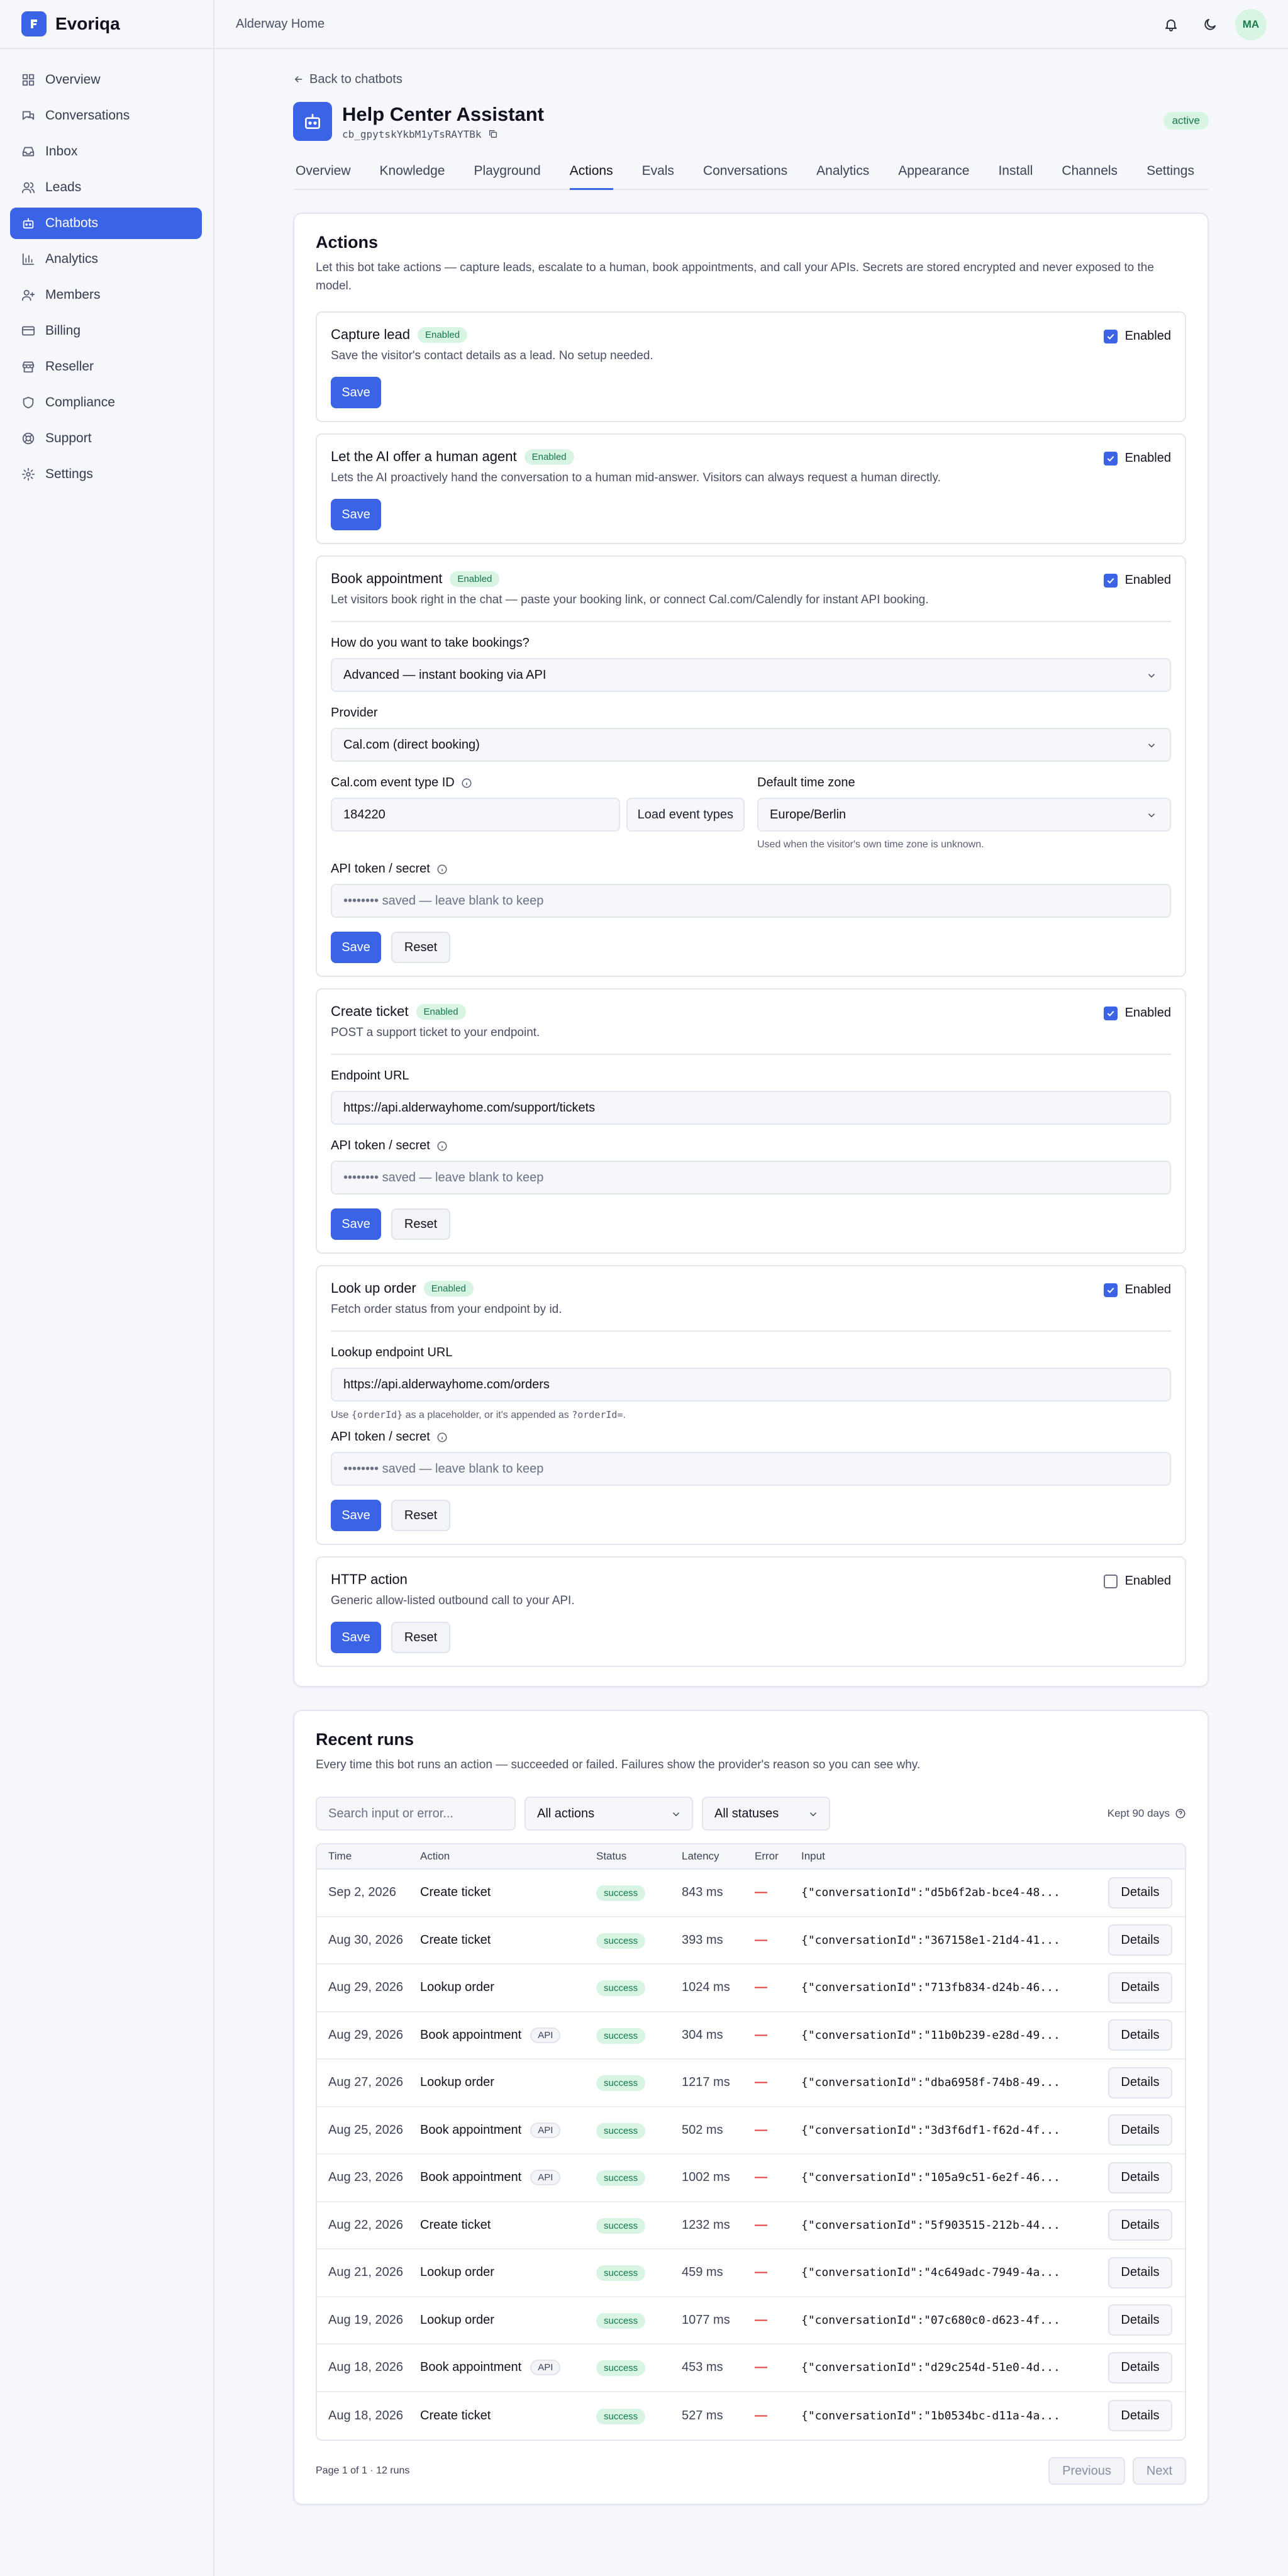 The image size is (1288, 2576). I want to click on run-action: Book appointment, so click(471, 2177).